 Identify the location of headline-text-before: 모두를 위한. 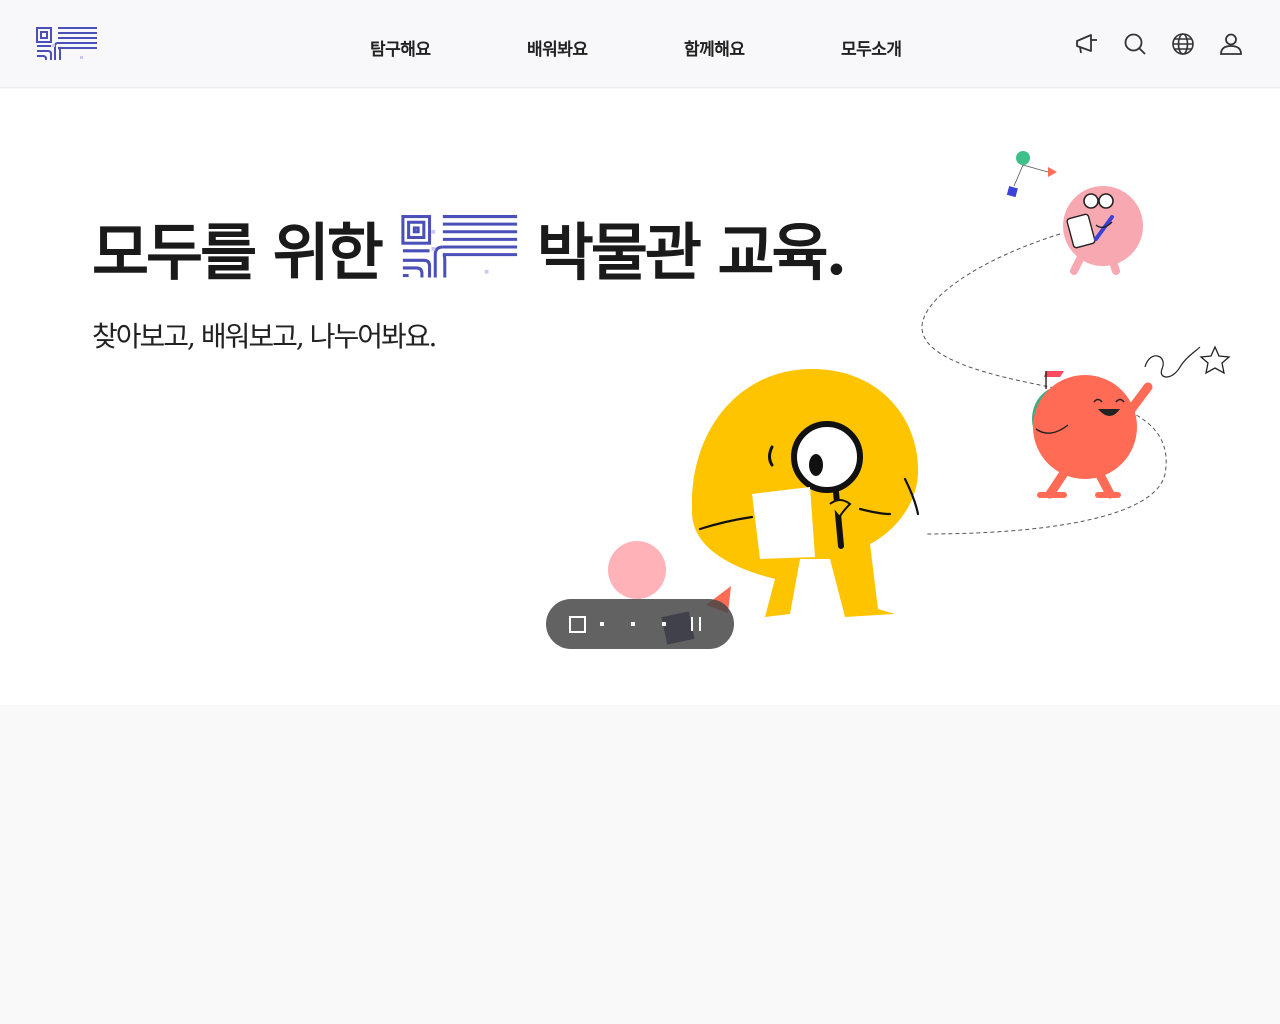
(238, 252).